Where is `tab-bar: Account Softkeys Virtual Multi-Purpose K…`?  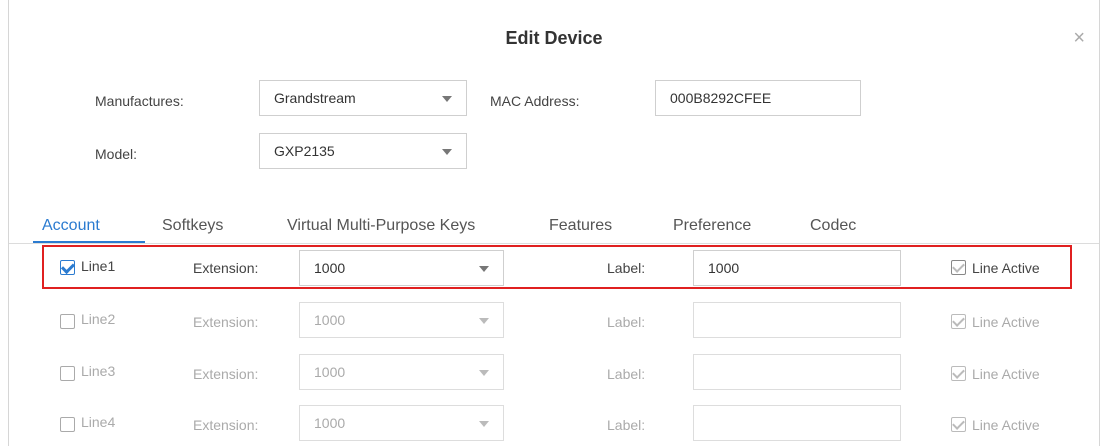
tab-bar: Account Softkeys Virtual Multi-Purpose K… is located at coordinates (554, 224).